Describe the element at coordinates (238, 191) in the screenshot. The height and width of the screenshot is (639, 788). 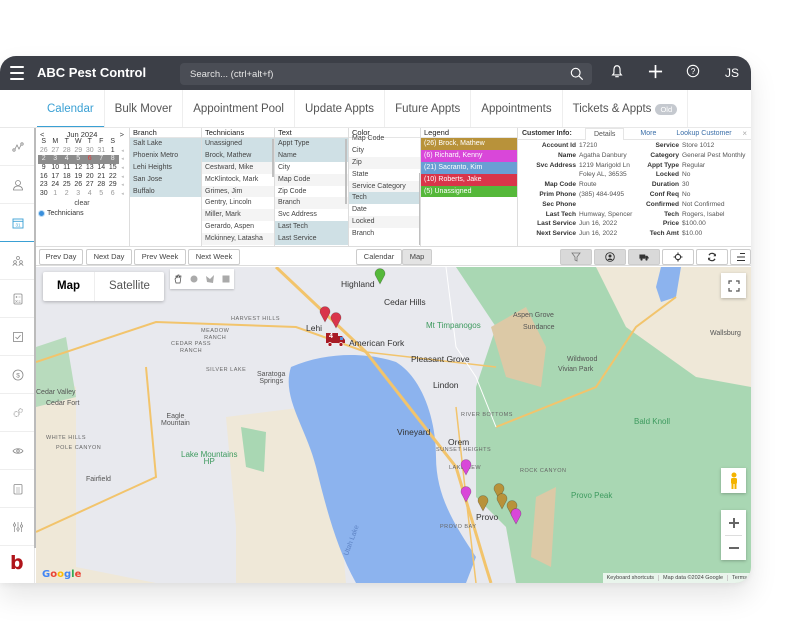
I see `technician-option: Grimes, Jim` at that location.